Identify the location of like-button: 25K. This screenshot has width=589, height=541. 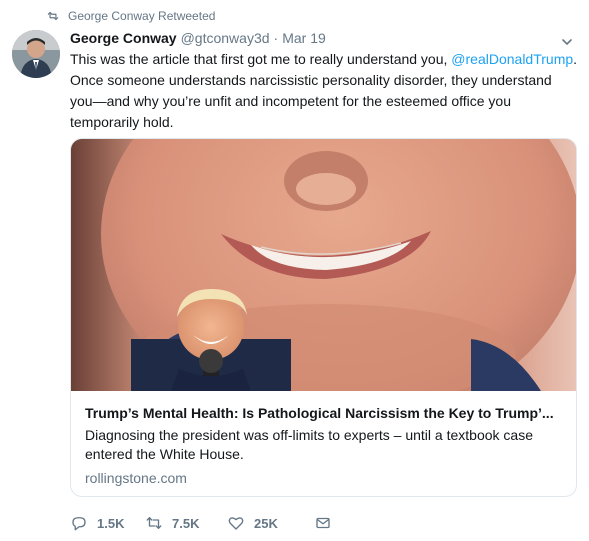
(270, 523).